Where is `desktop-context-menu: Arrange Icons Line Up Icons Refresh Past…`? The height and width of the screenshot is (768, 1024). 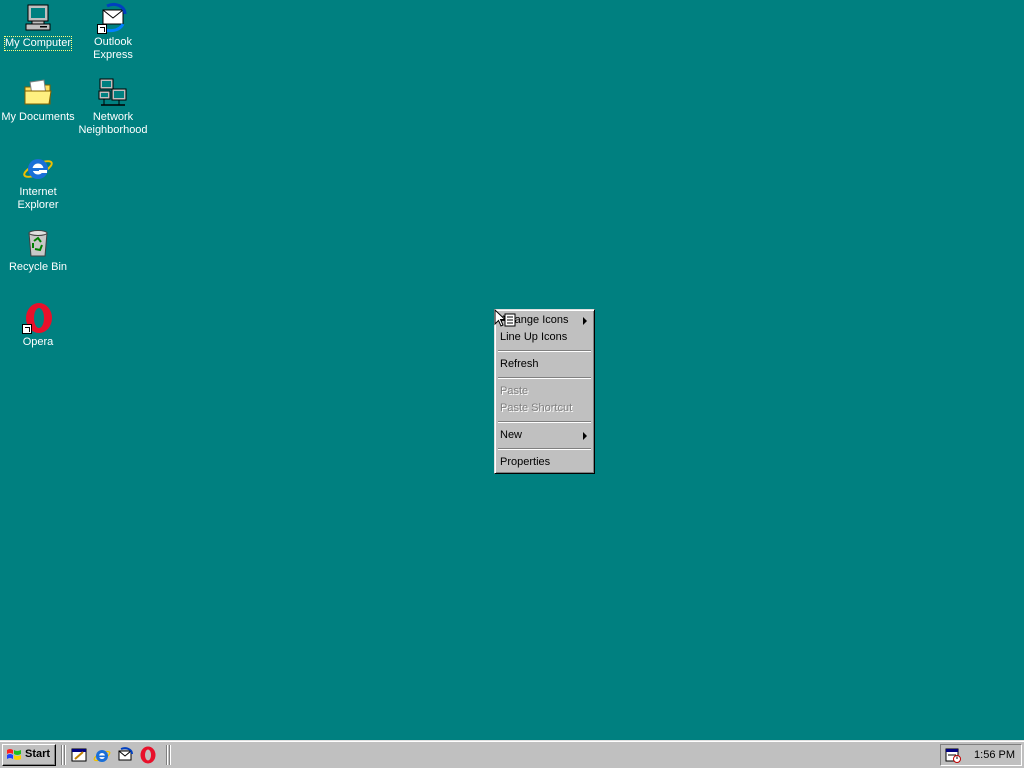 desktop-context-menu: Arrange Icons Line Up Icons Refresh Past… is located at coordinates (544, 391).